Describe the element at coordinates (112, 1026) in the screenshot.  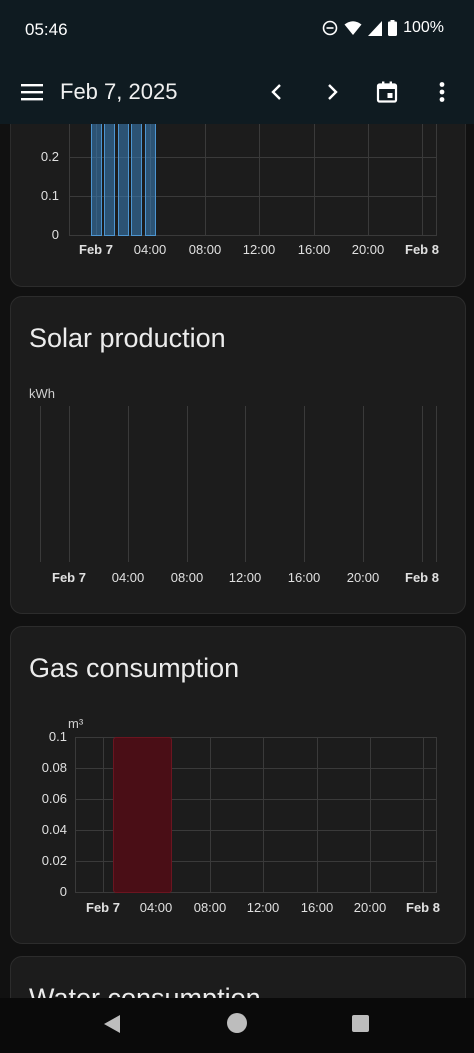
I see `back-icon` at that location.